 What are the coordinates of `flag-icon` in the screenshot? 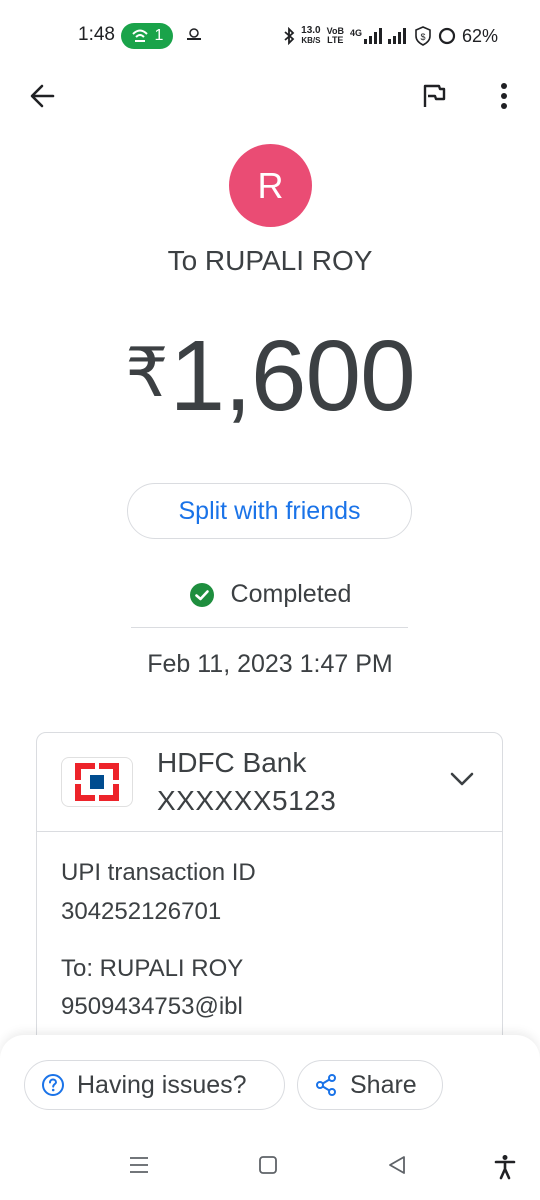 It's located at (434, 95).